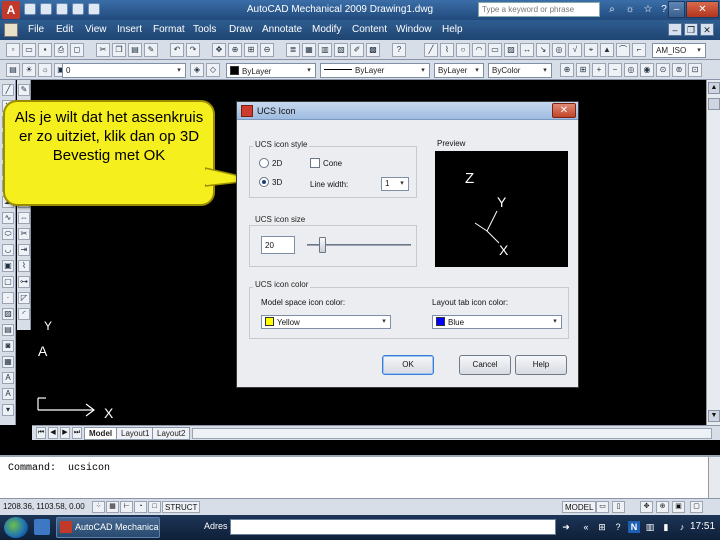 This screenshot has width=720, height=540. What do you see at coordinates (650, 527) in the screenshot?
I see `signal-icon: ▥` at bounding box center [650, 527].